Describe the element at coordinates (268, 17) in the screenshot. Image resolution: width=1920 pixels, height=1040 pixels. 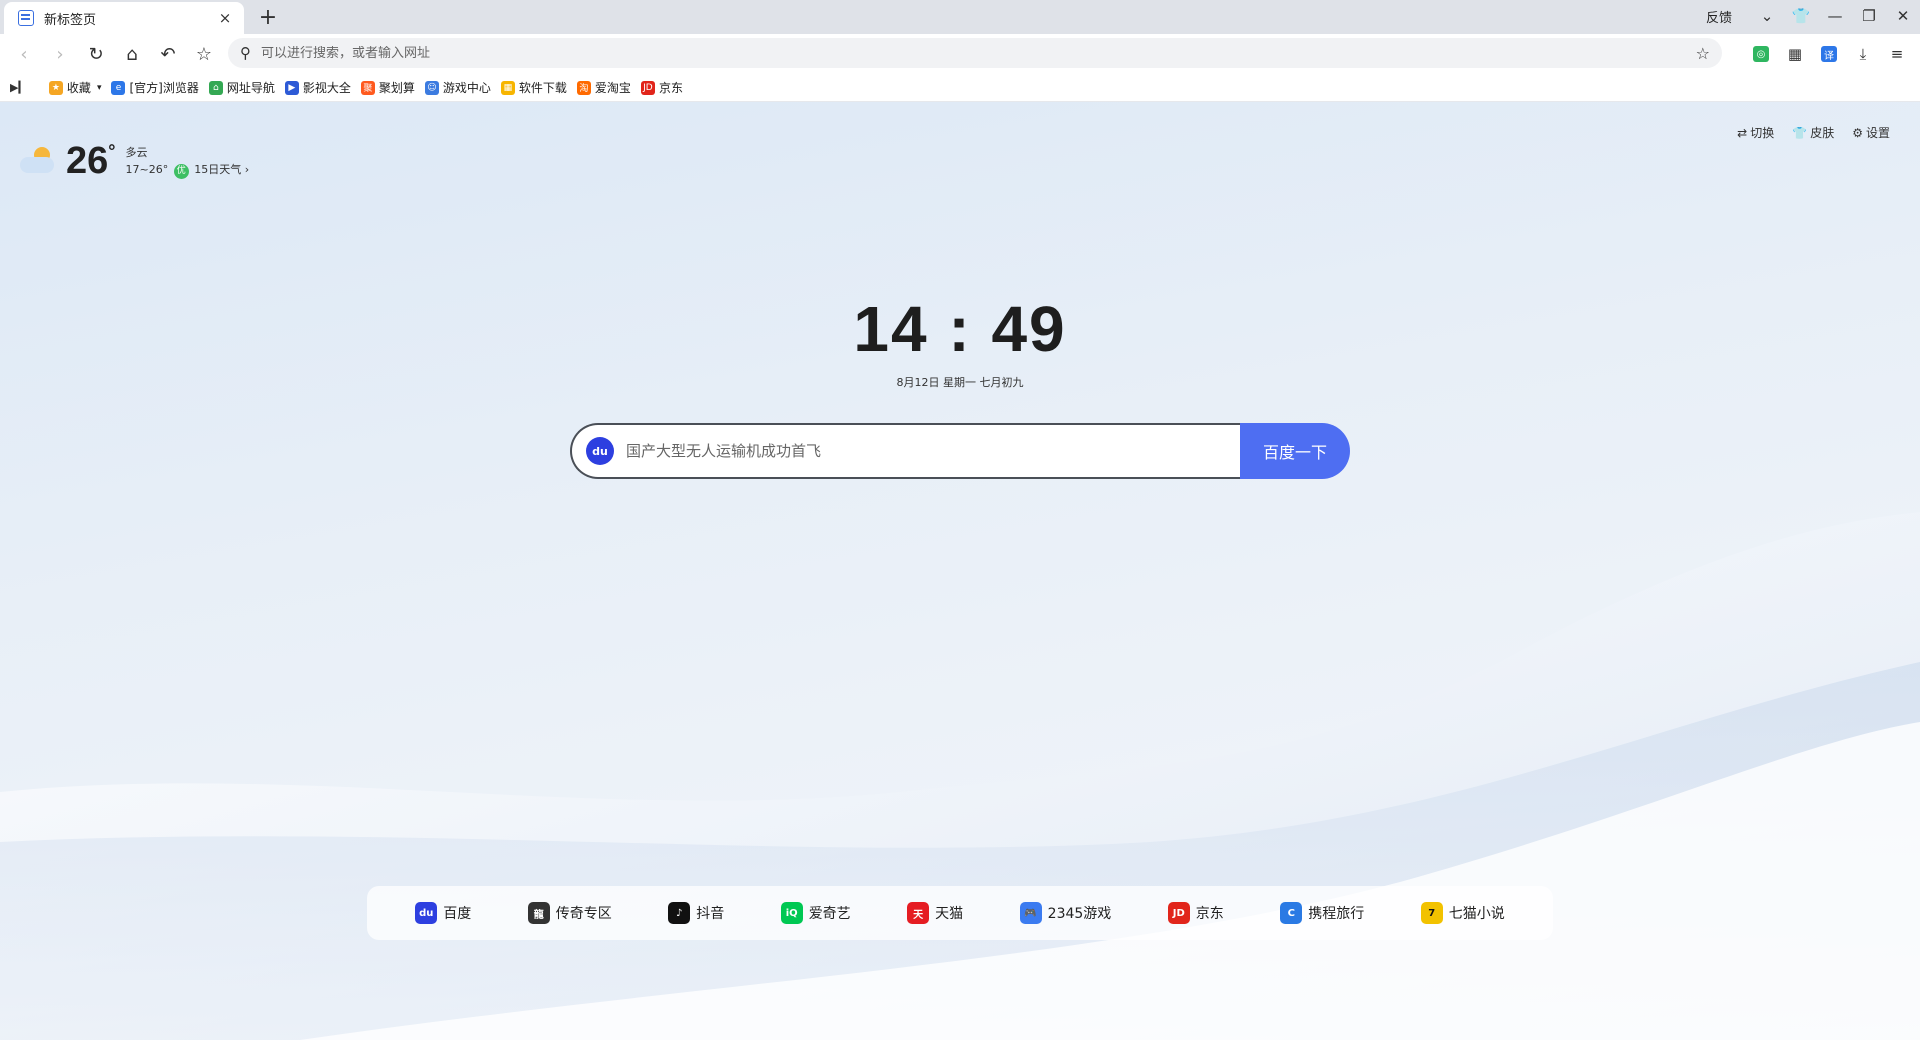
I see `new-tab-button: +` at that location.